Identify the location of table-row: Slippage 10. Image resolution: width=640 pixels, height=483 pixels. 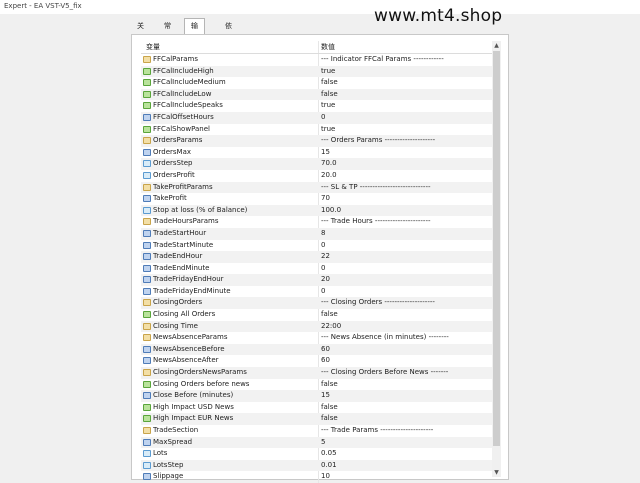
(317, 477).